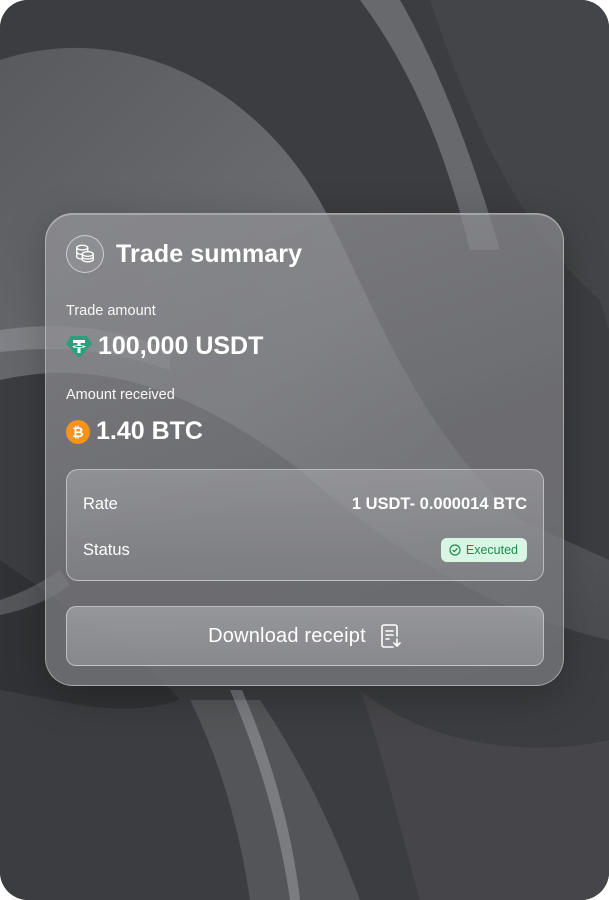 This screenshot has height=900, width=609. I want to click on status-badge: Executed, so click(483, 550).